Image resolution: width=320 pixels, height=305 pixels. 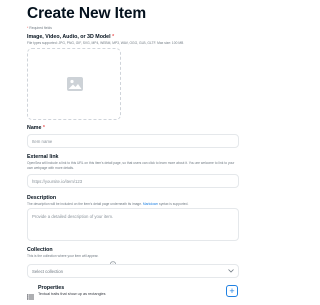 What do you see at coordinates (87, 13) in the screenshot?
I see `page-title: Create New Item` at bounding box center [87, 13].